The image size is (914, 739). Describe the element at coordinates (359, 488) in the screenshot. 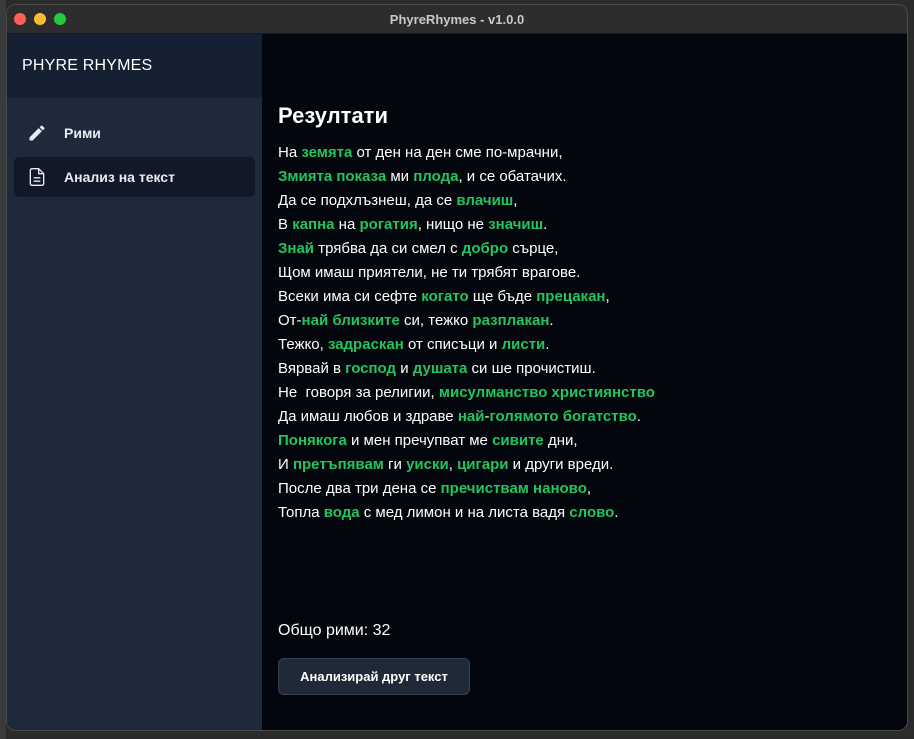

I see `poem-text: После два три дена се` at that location.